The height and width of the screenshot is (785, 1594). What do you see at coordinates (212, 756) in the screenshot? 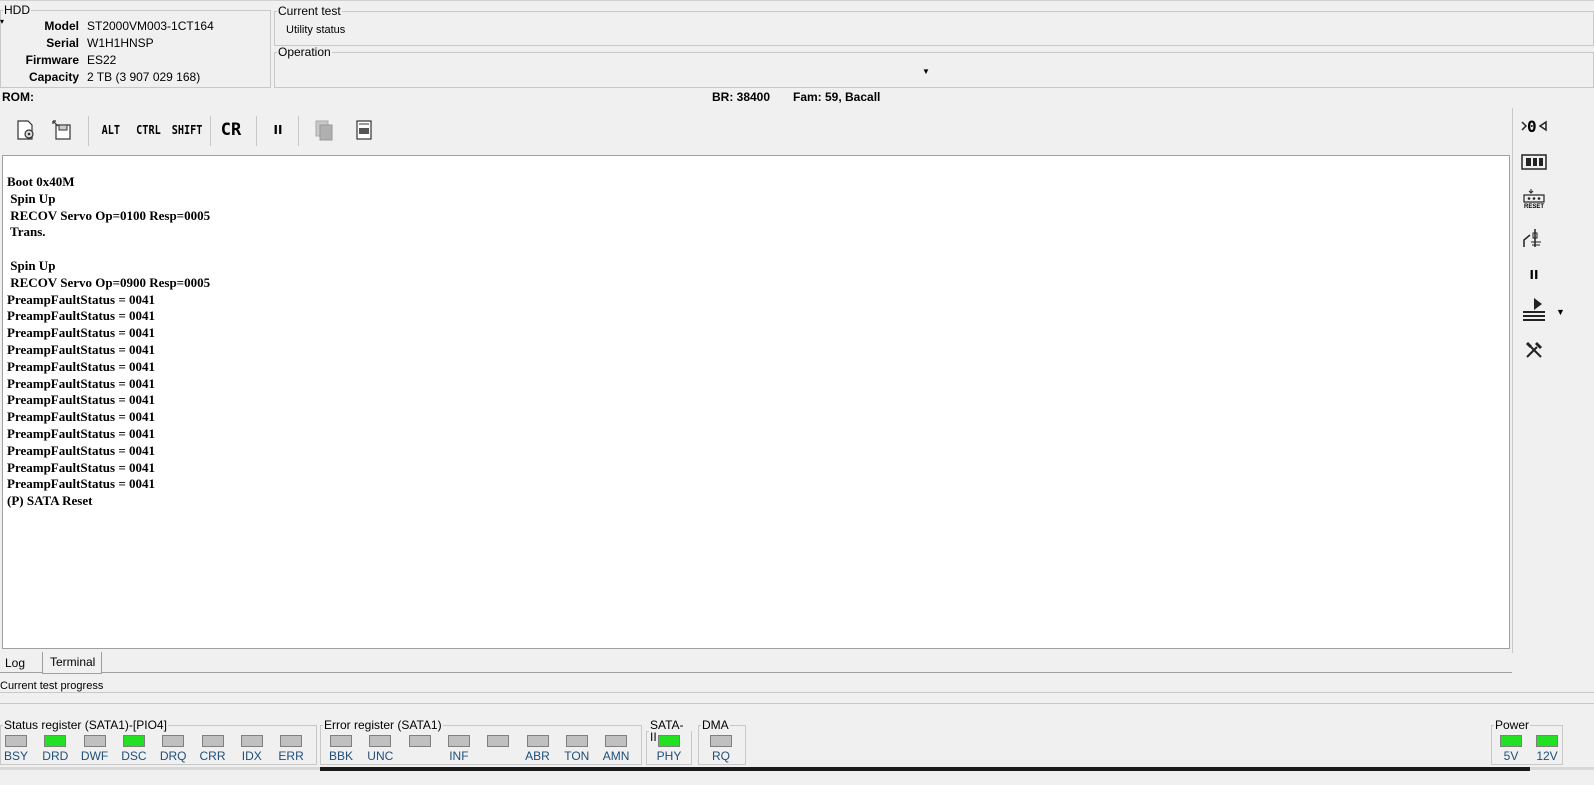
I see `led-label: CRR` at bounding box center [212, 756].